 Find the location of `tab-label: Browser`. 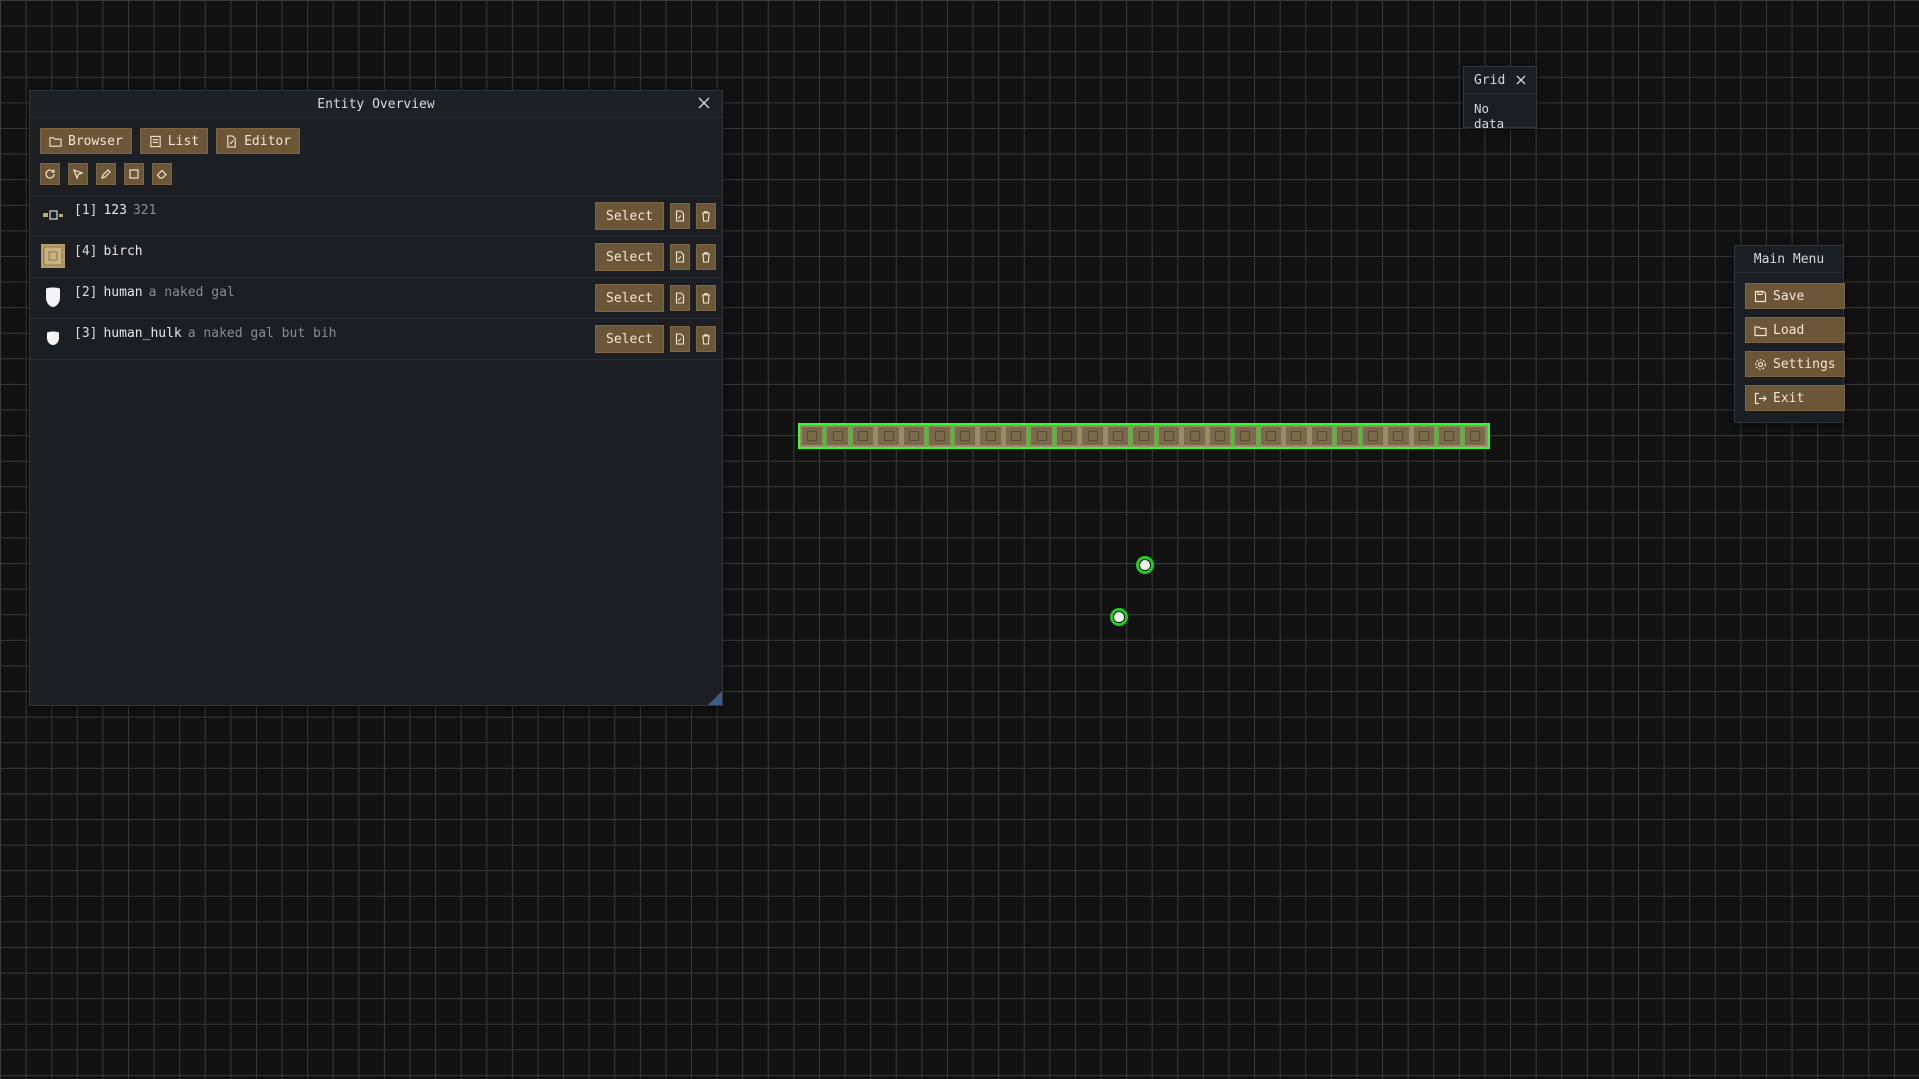

tab-label: Browser is located at coordinates (95, 141).